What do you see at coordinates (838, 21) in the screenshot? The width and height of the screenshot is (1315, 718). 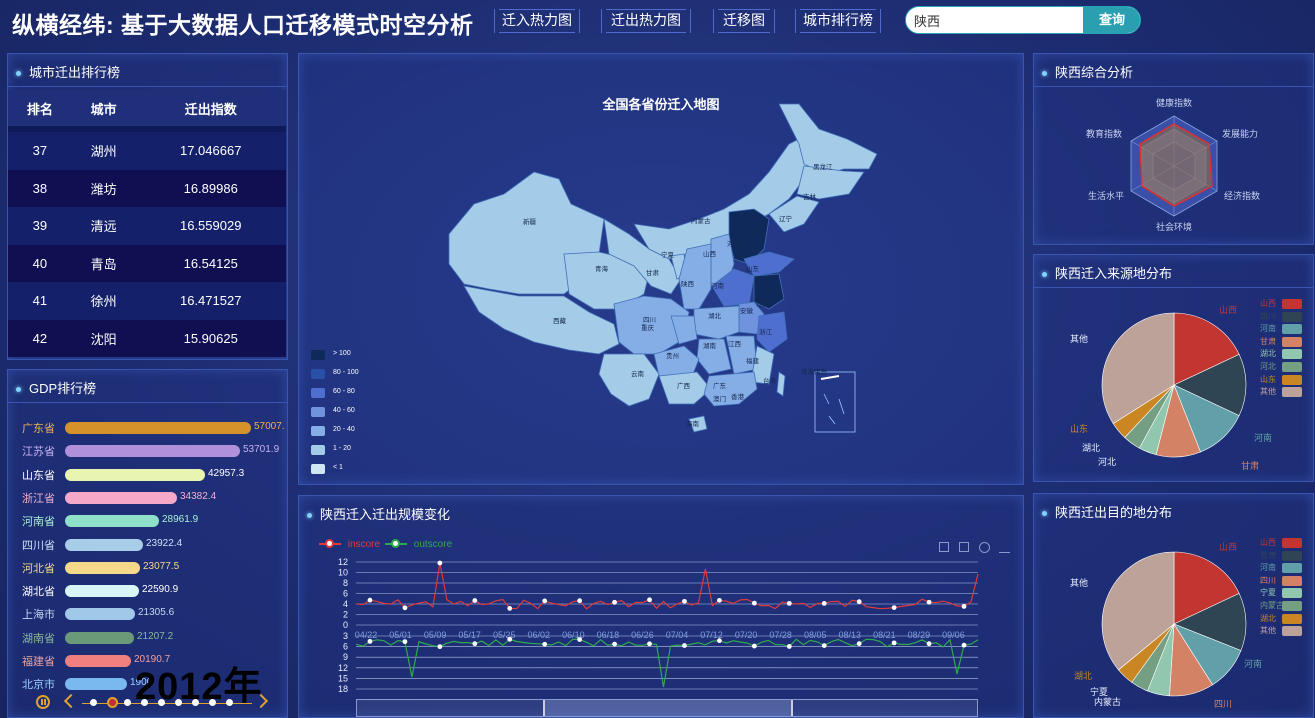 I see `tab-city-rank: 城市排行榜` at bounding box center [838, 21].